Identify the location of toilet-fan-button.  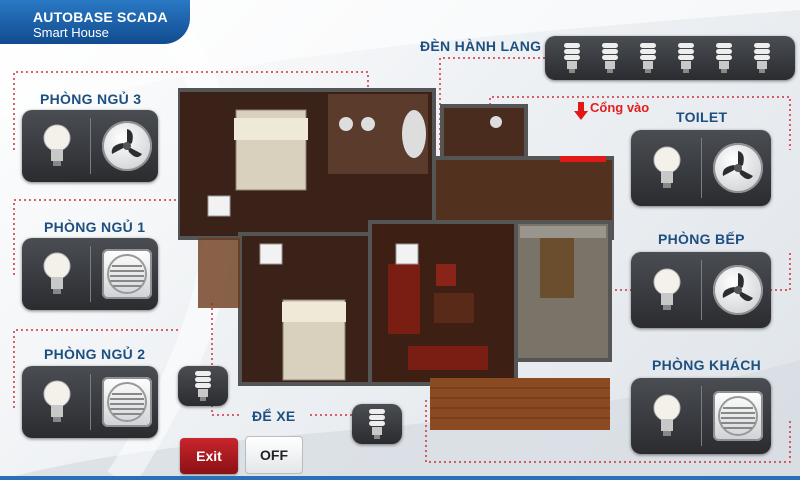
(738, 168).